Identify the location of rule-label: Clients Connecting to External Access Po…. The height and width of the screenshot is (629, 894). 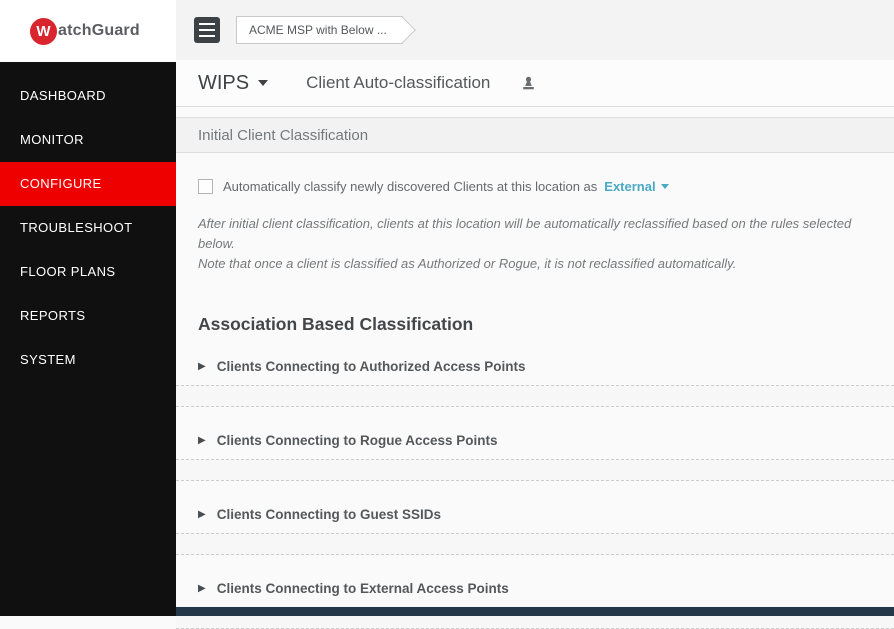
(362, 589).